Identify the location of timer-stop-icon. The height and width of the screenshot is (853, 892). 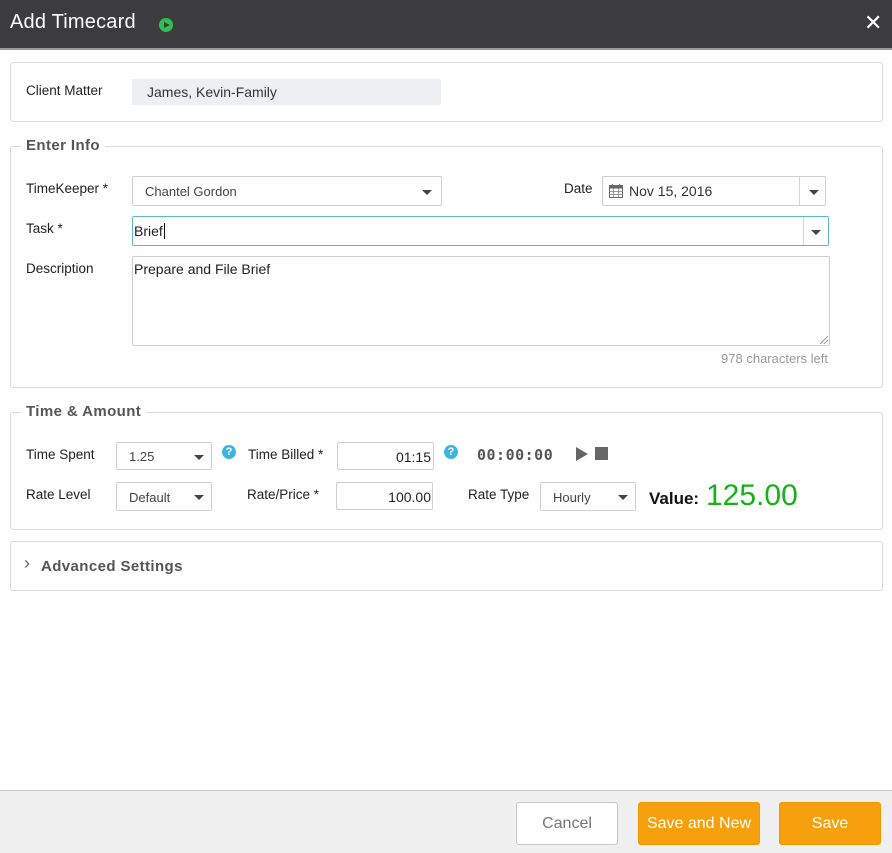
(601, 453).